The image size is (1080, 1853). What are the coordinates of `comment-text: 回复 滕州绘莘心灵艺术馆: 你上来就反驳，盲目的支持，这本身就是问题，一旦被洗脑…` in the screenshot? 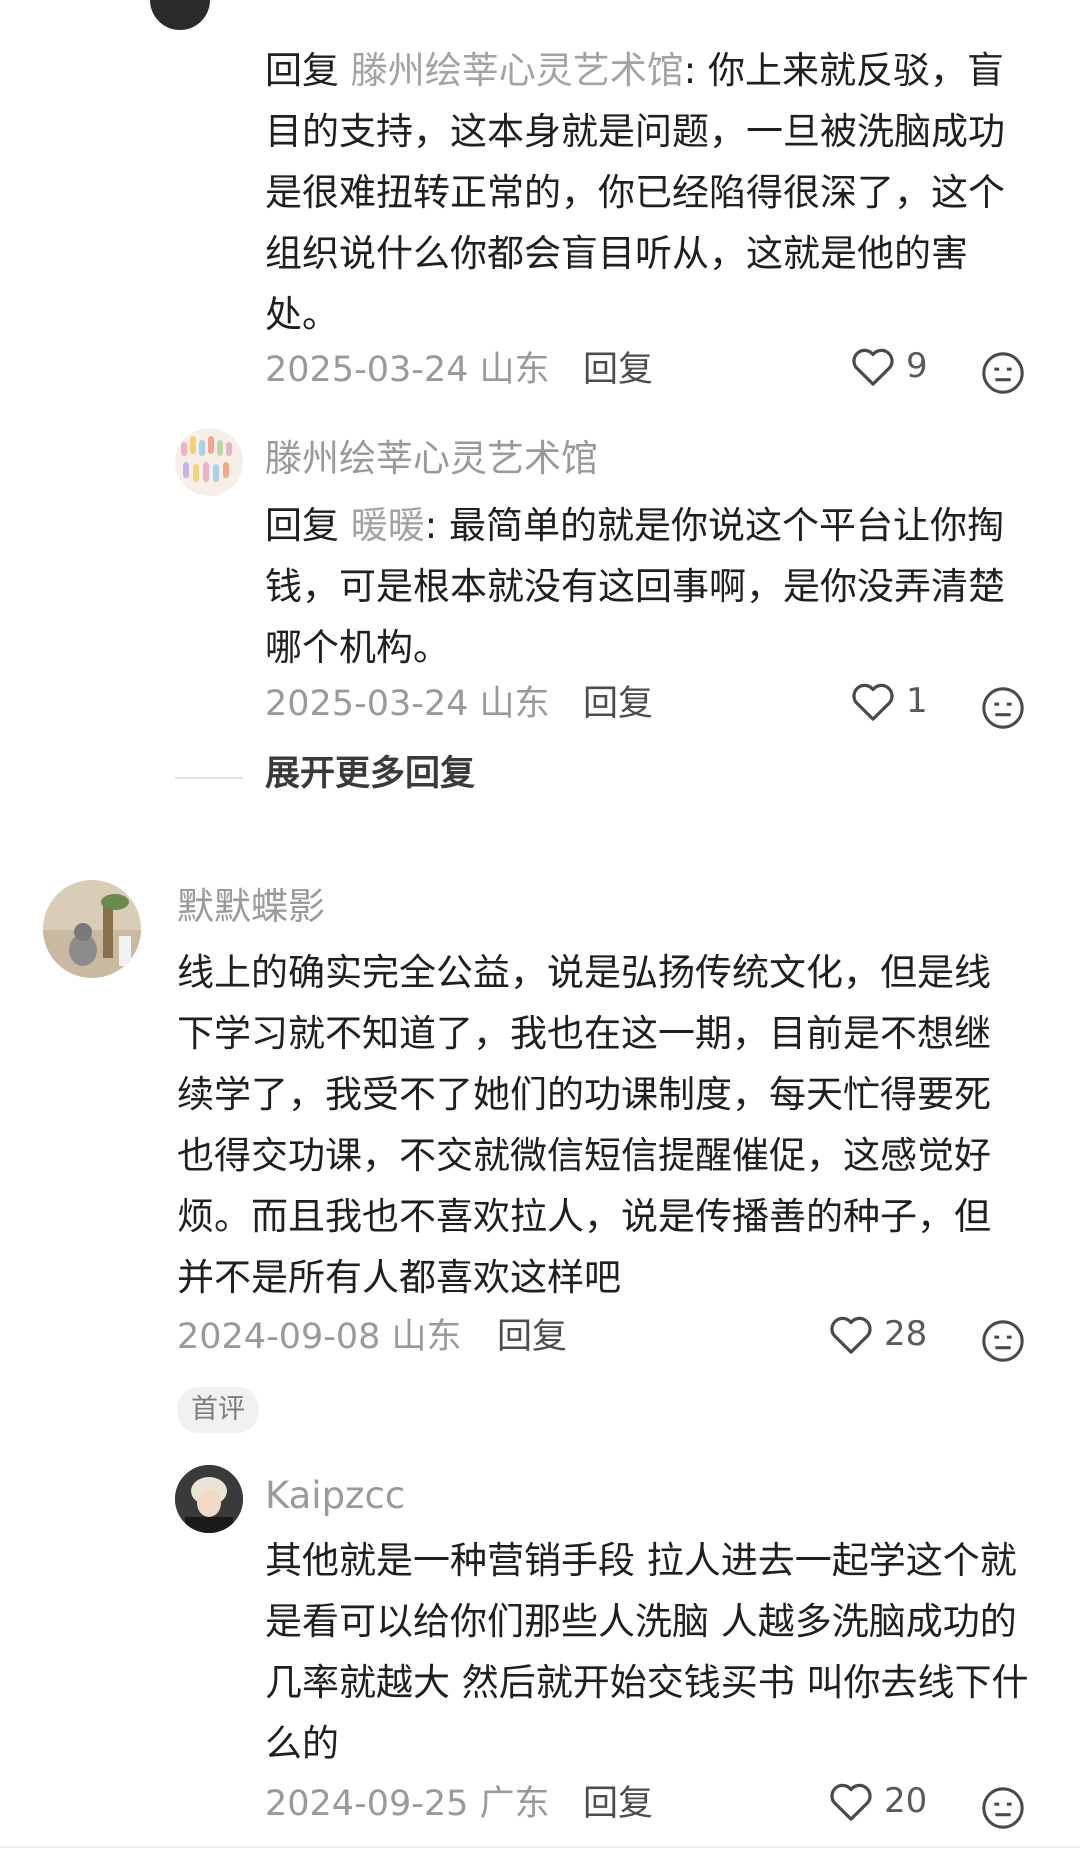 It's located at (635, 192).